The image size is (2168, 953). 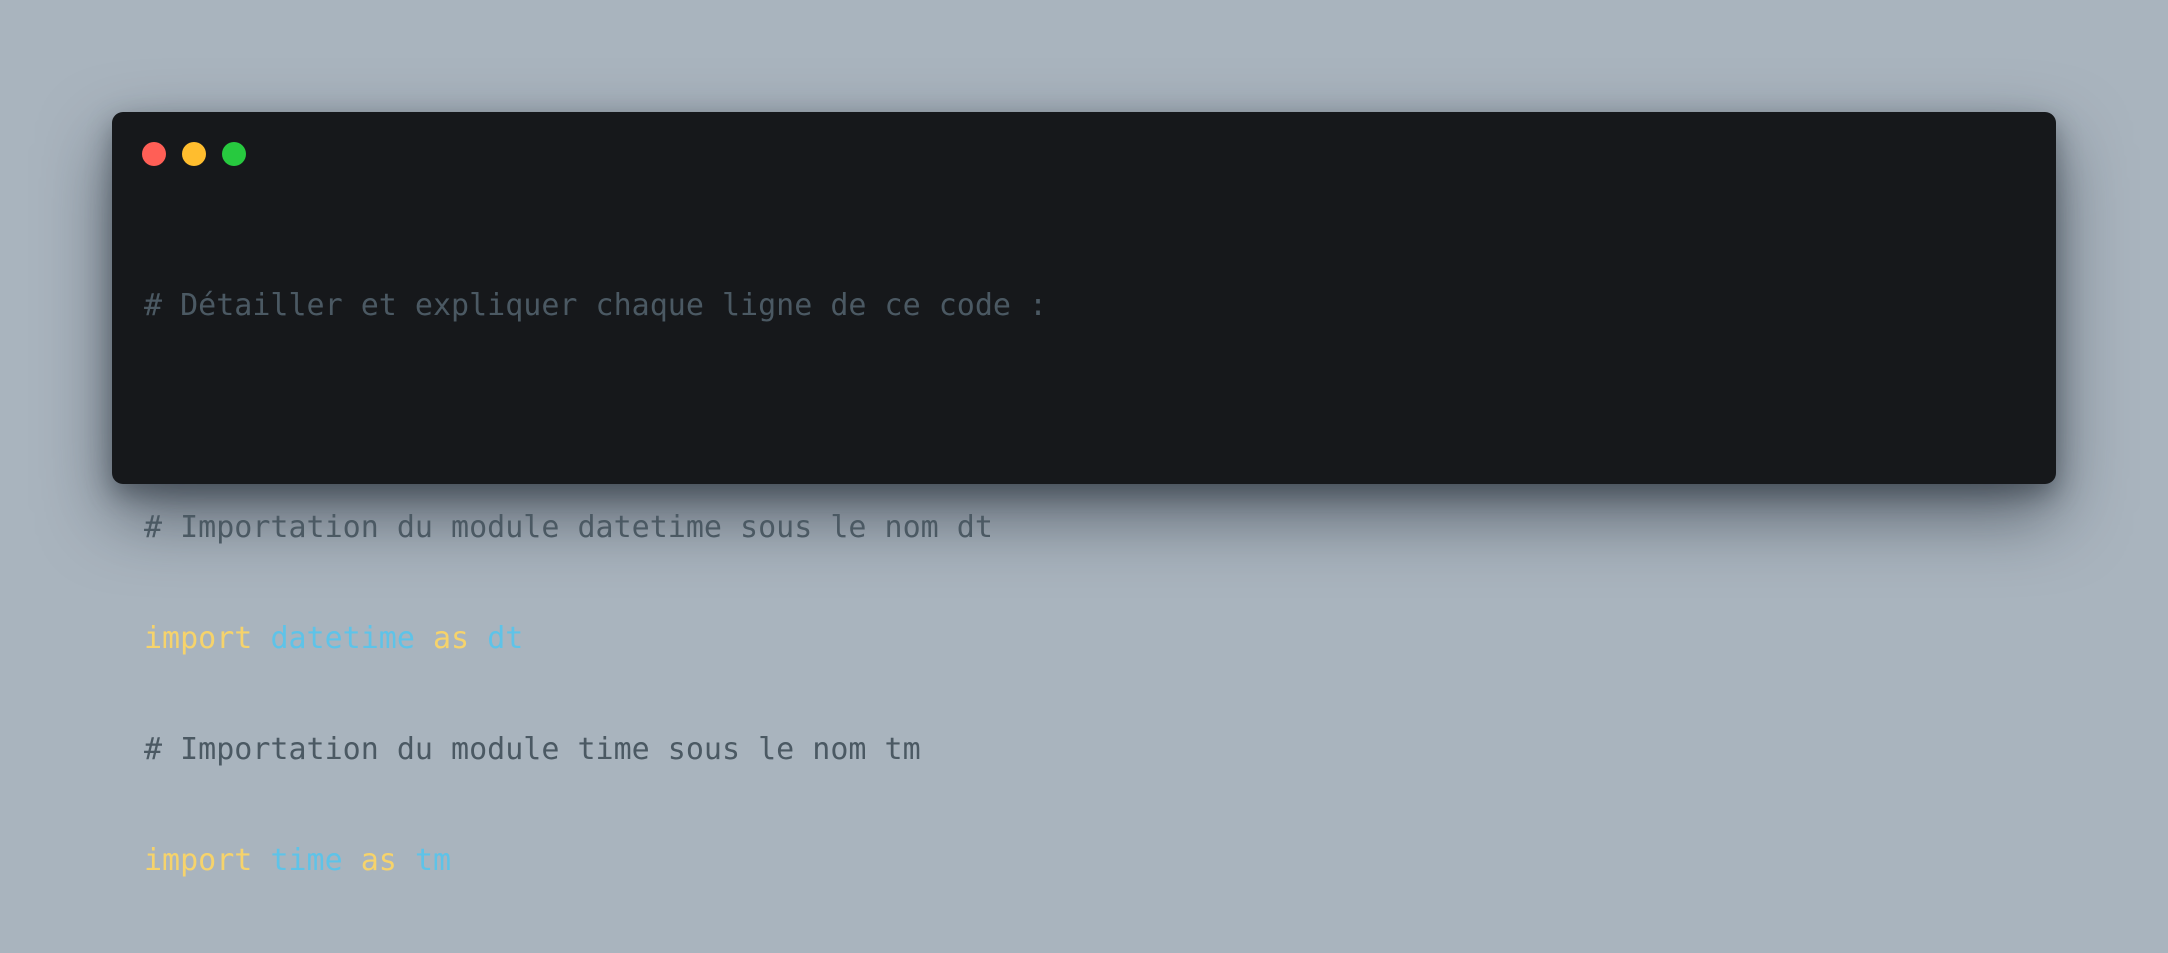 What do you see at coordinates (306, 860) in the screenshot?
I see `module-name: time` at bounding box center [306, 860].